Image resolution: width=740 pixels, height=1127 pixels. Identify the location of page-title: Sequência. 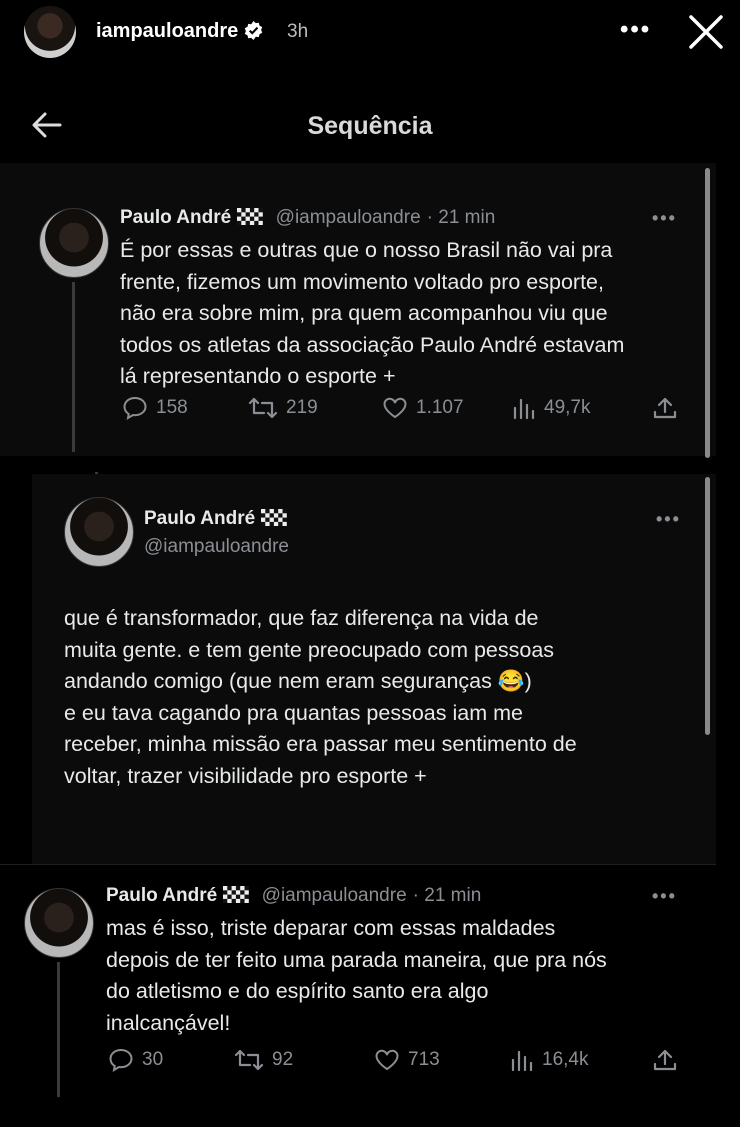
(370, 126).